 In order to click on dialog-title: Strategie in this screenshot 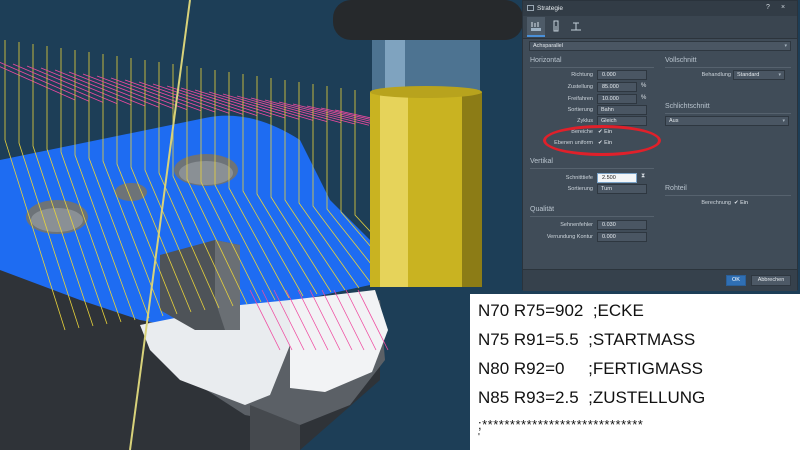, I will do `click(550, 8)`.